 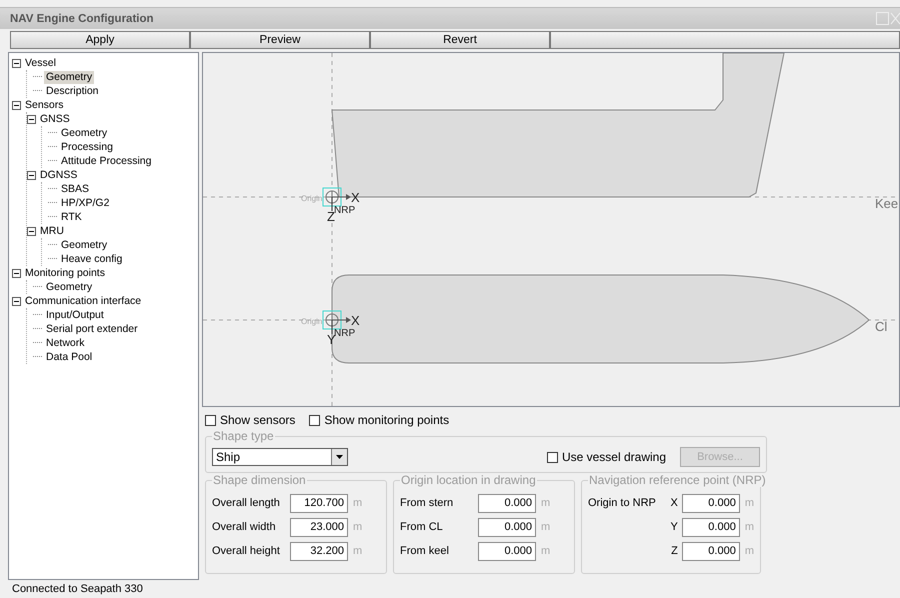 What do you see at coordinates (422, 527) in the screenshot?
I see `field-label: From CL` at bounding box center [422, 527].